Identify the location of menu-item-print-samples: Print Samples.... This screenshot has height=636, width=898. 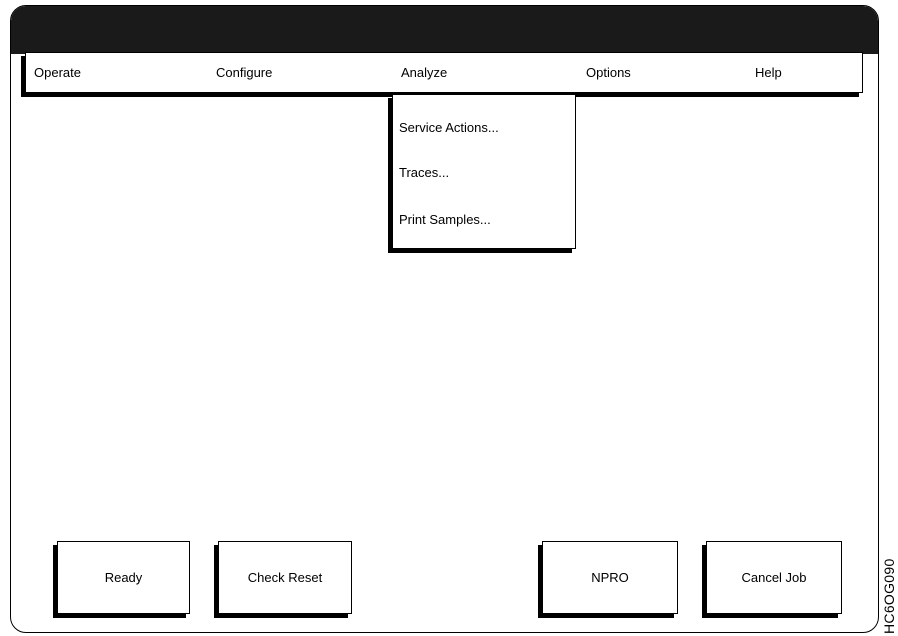
(445, 219).